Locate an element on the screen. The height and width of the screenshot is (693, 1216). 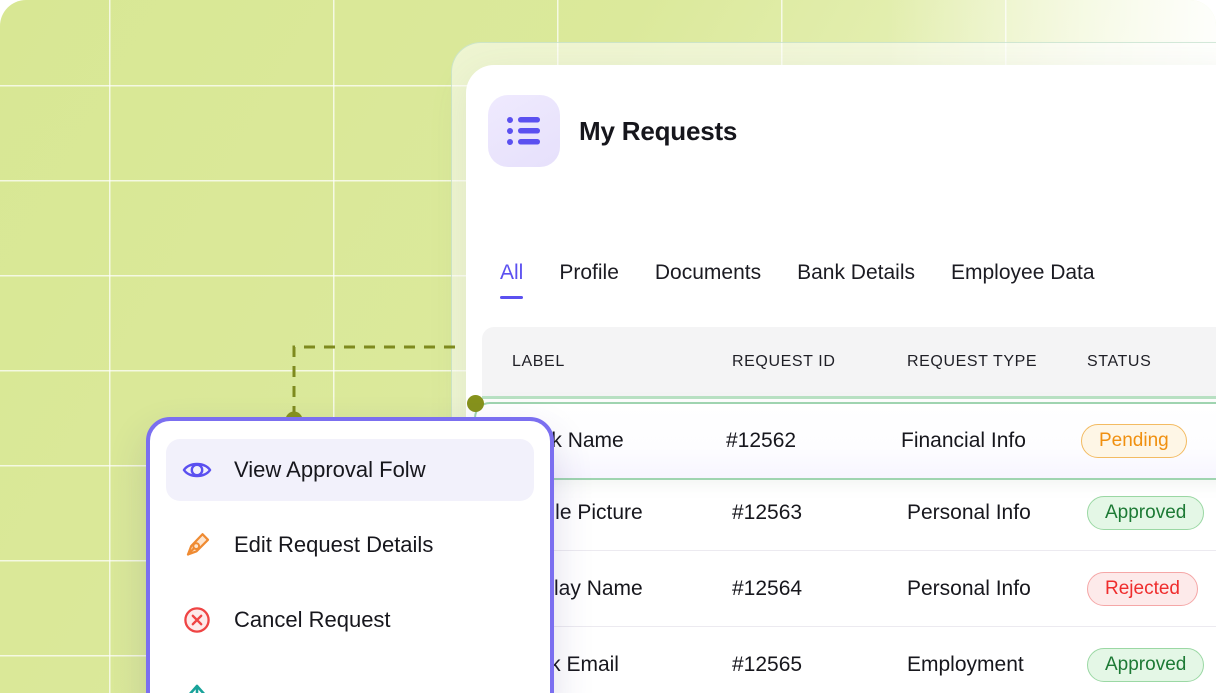
tab-documents: Documents is located at coordinates (708, 280).